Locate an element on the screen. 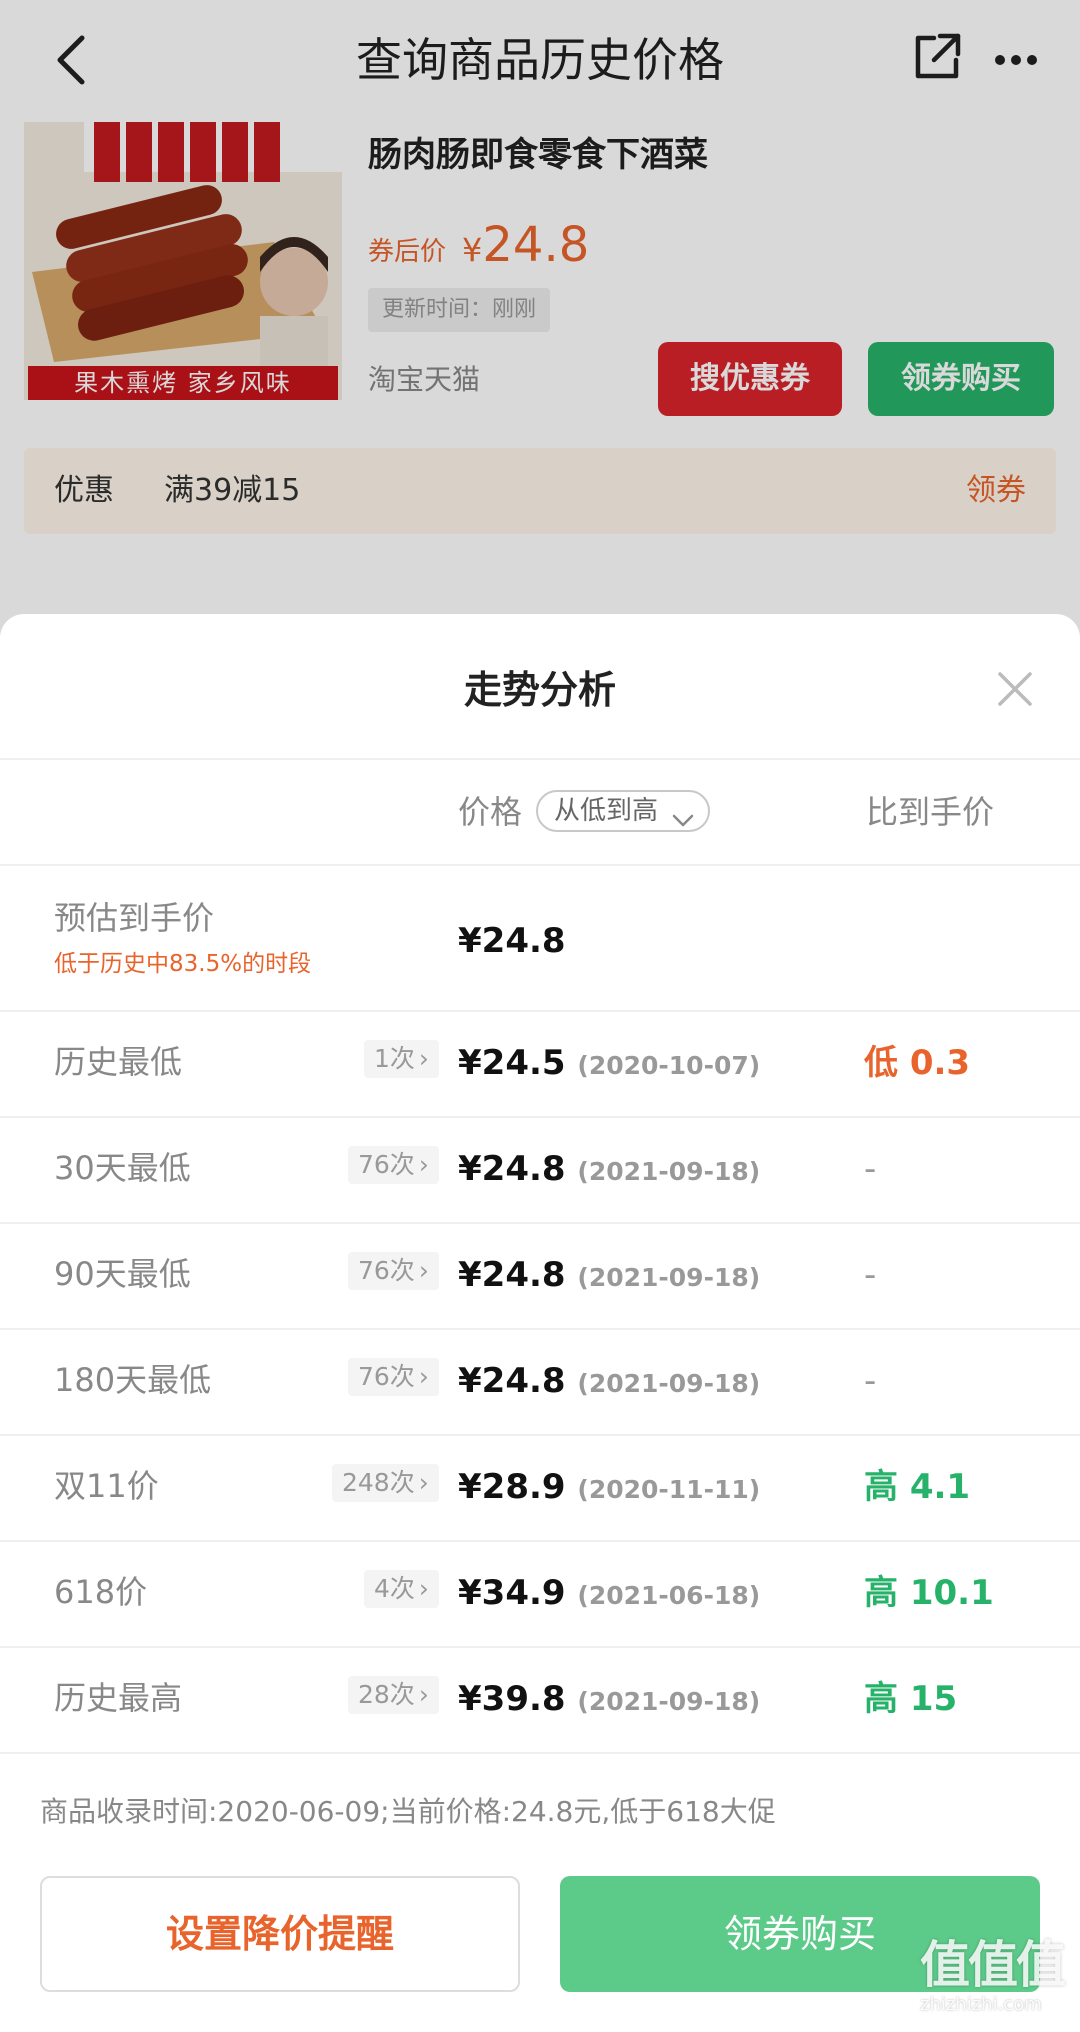  price-date: (2020-11-11) is located at coordinates (669, 1489).